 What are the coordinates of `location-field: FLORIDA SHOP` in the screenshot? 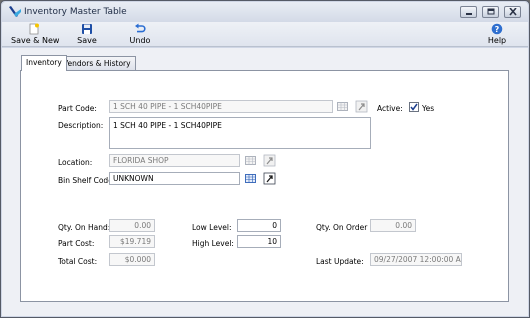 It's located at (174, 160).